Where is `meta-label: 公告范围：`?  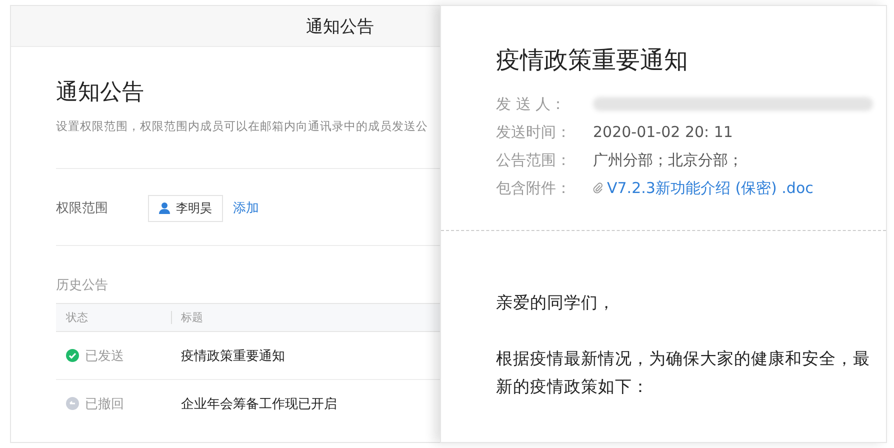
meta-label: 公告范围： is located at coordinates (534, 160).